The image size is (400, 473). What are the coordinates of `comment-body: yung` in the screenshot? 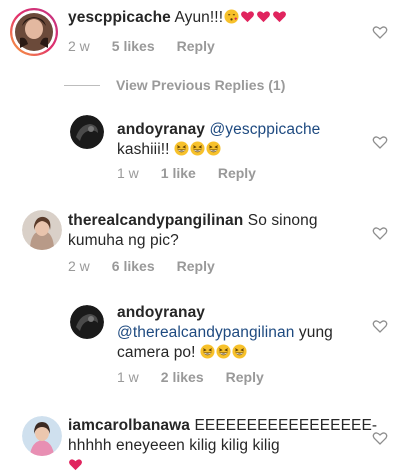 It's located at (315, 332).